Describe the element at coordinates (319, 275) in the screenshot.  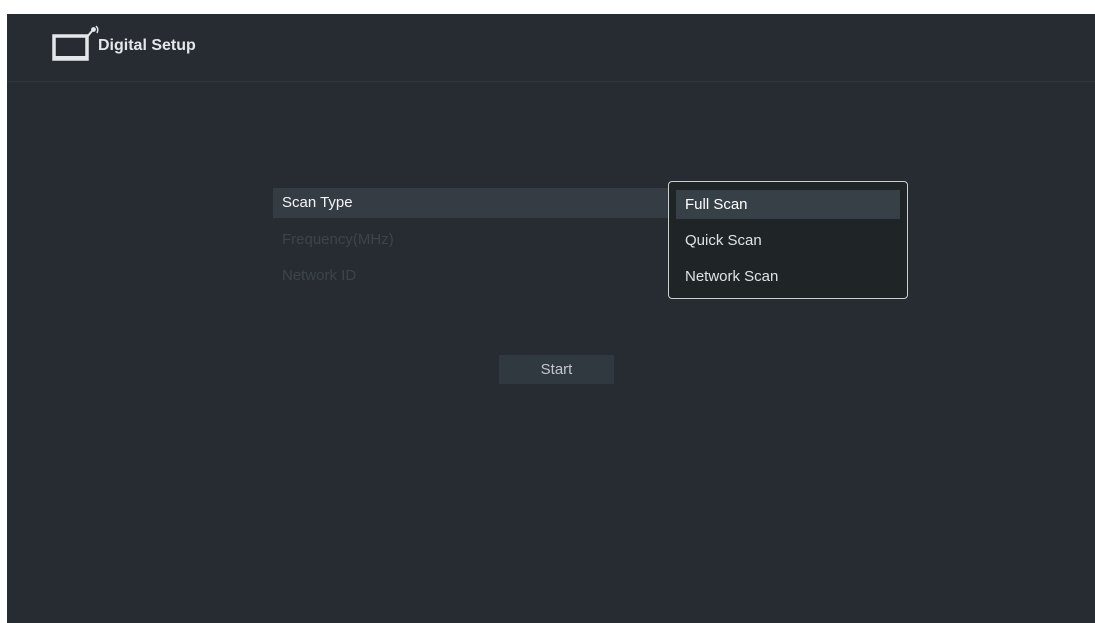
I see `menu-item-network-id: Network ID` at that location.